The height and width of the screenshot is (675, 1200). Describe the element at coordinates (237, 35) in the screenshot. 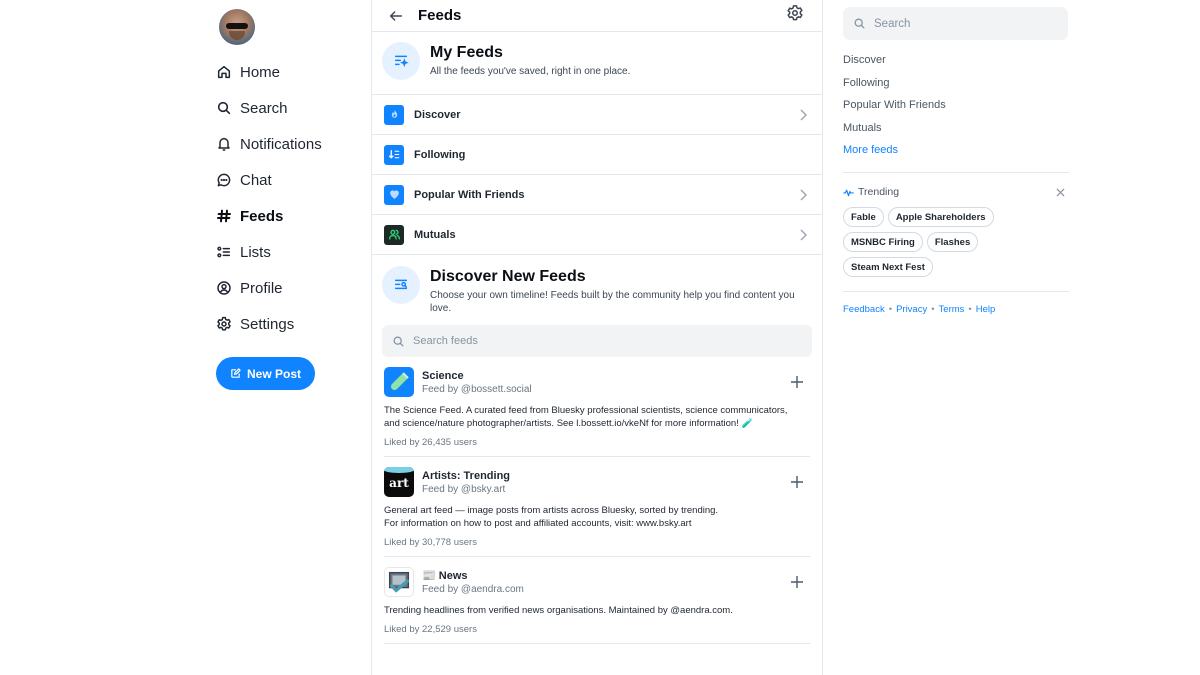

I see `avatar-beard` at that location.